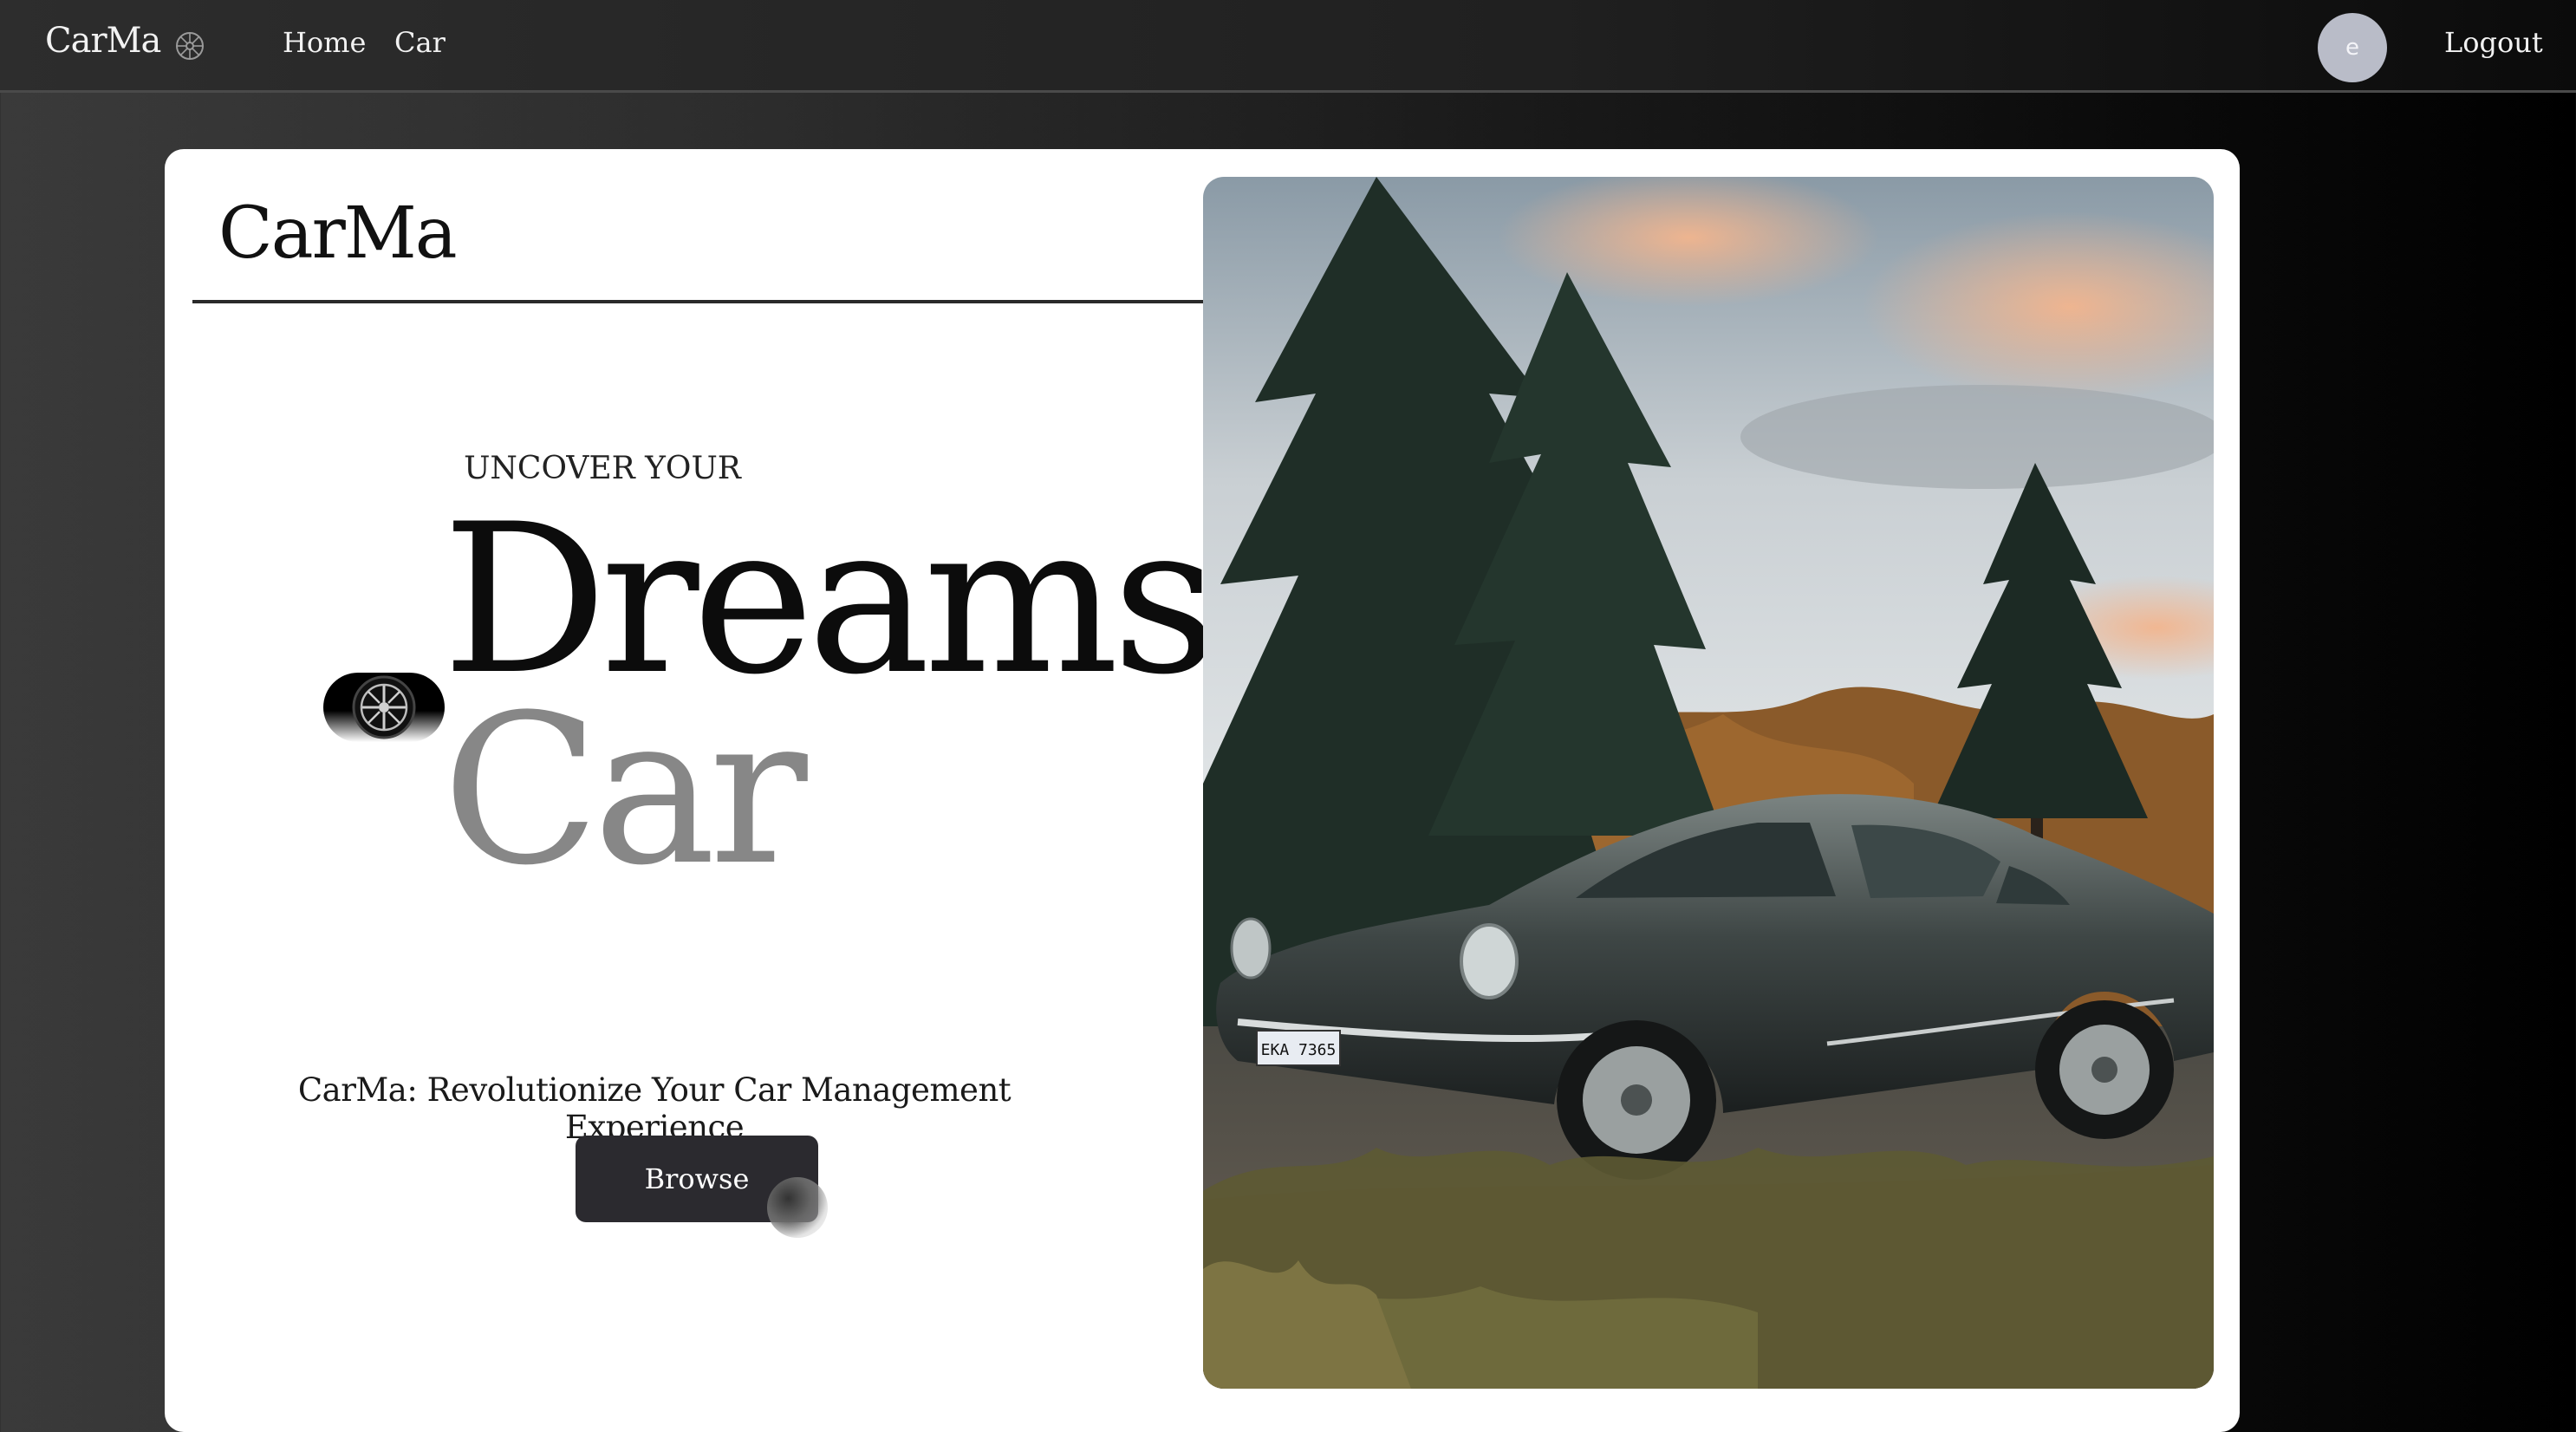  I want to click on logout-link: Logout, so click(2493, 42).